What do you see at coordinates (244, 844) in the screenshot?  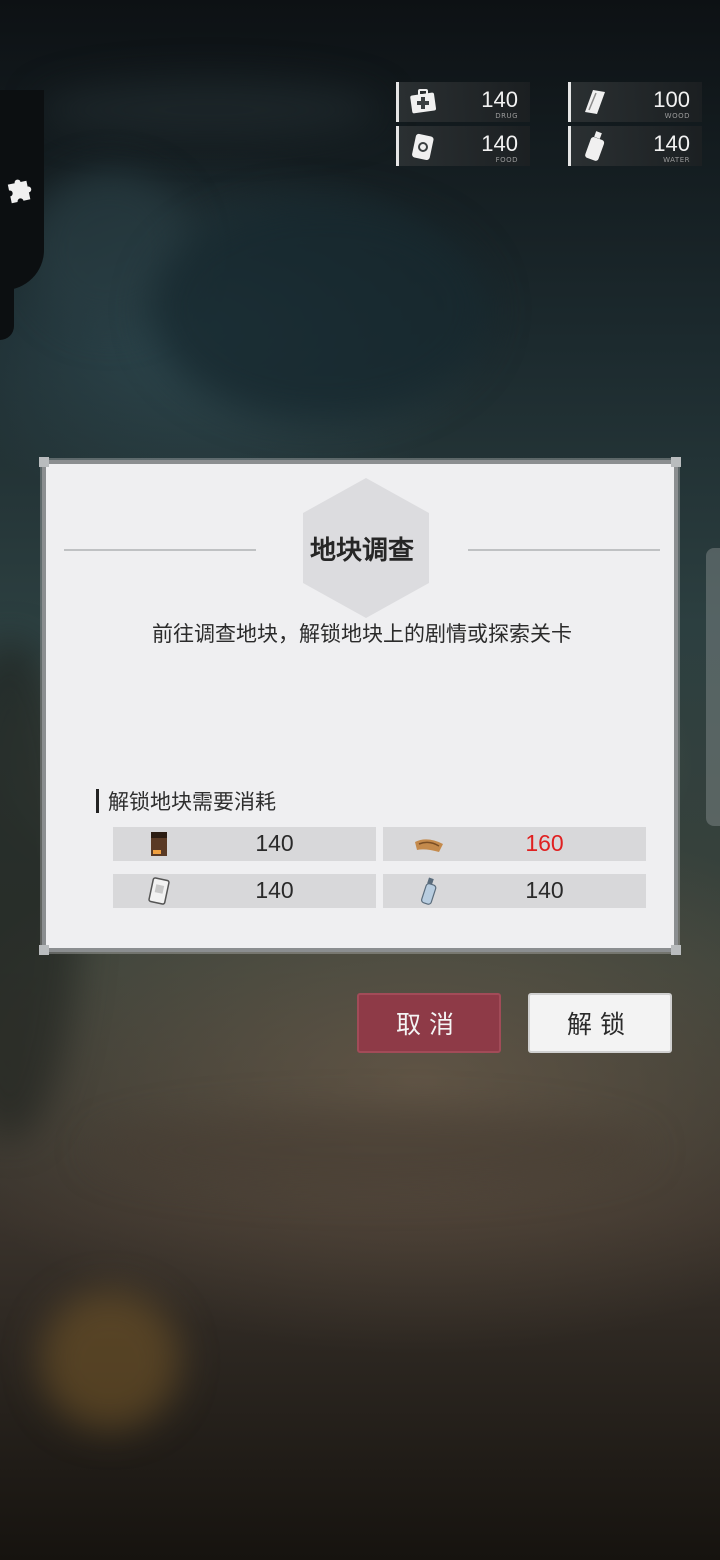 I see `cost-item-medicine: 140` at bounding box center [244, 844].